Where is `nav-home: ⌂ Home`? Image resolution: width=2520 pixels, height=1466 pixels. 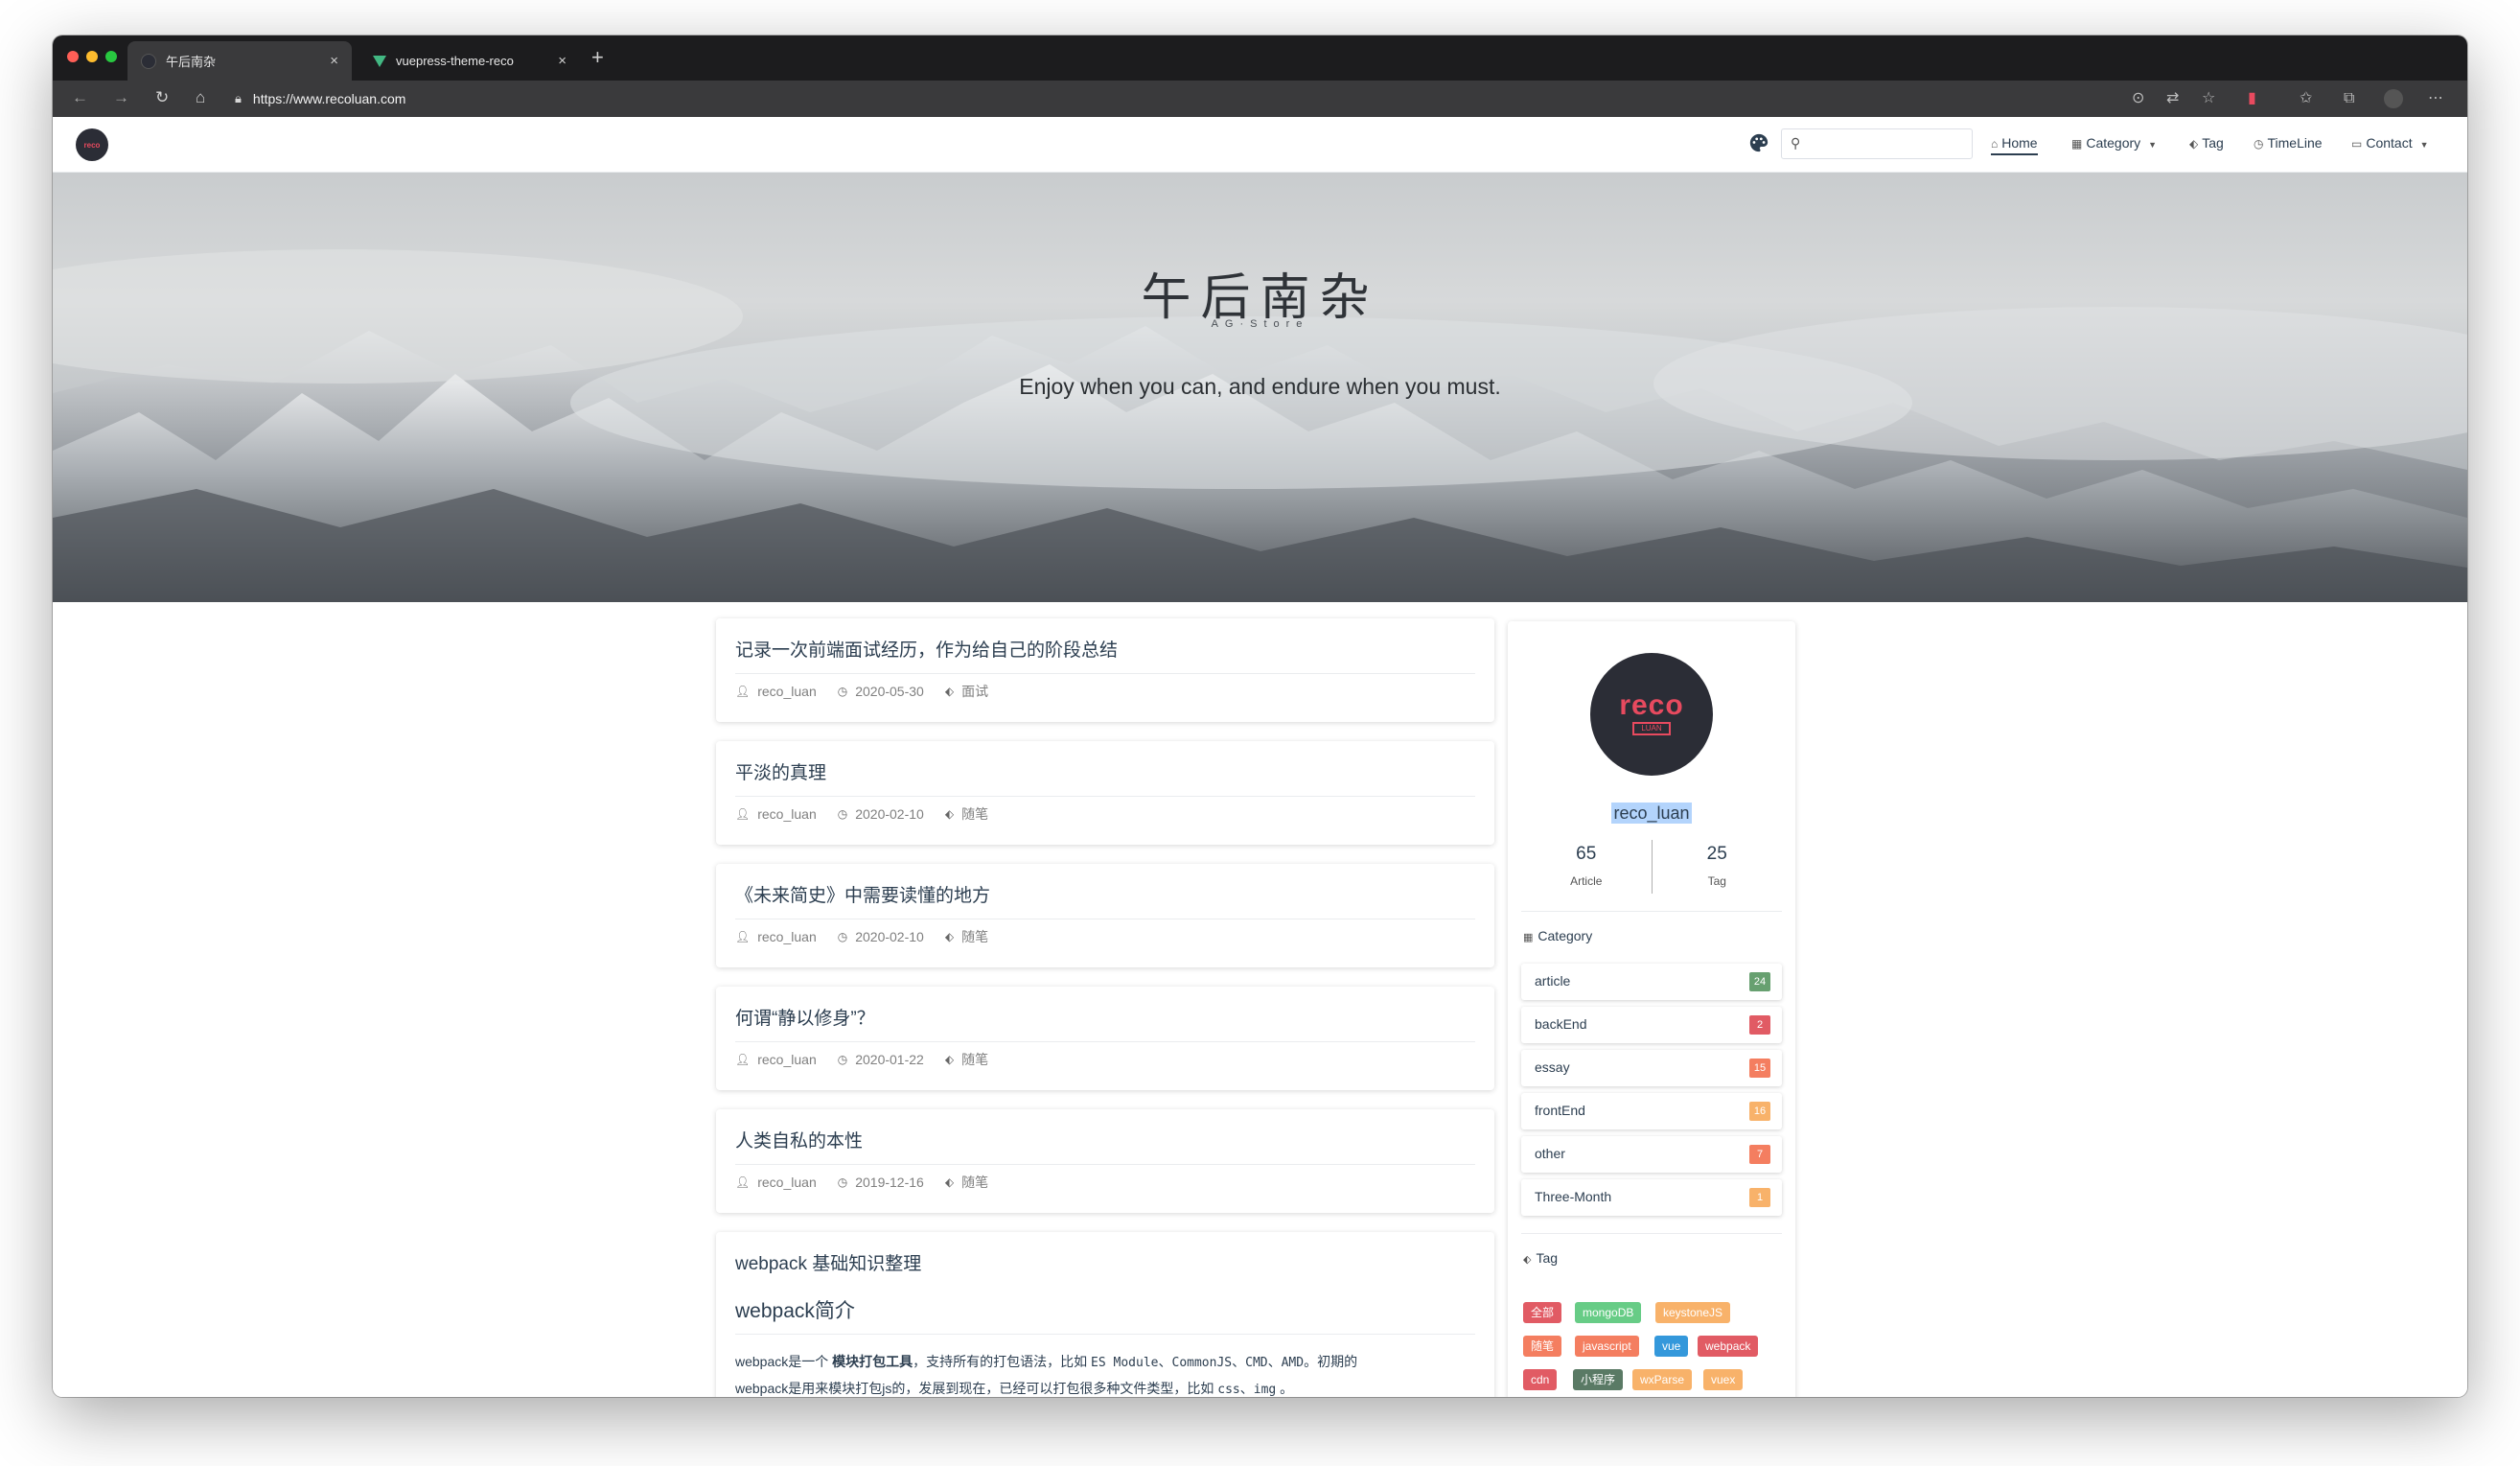
nav-home: ⌂ Home is located at coordinates (2015, 145).